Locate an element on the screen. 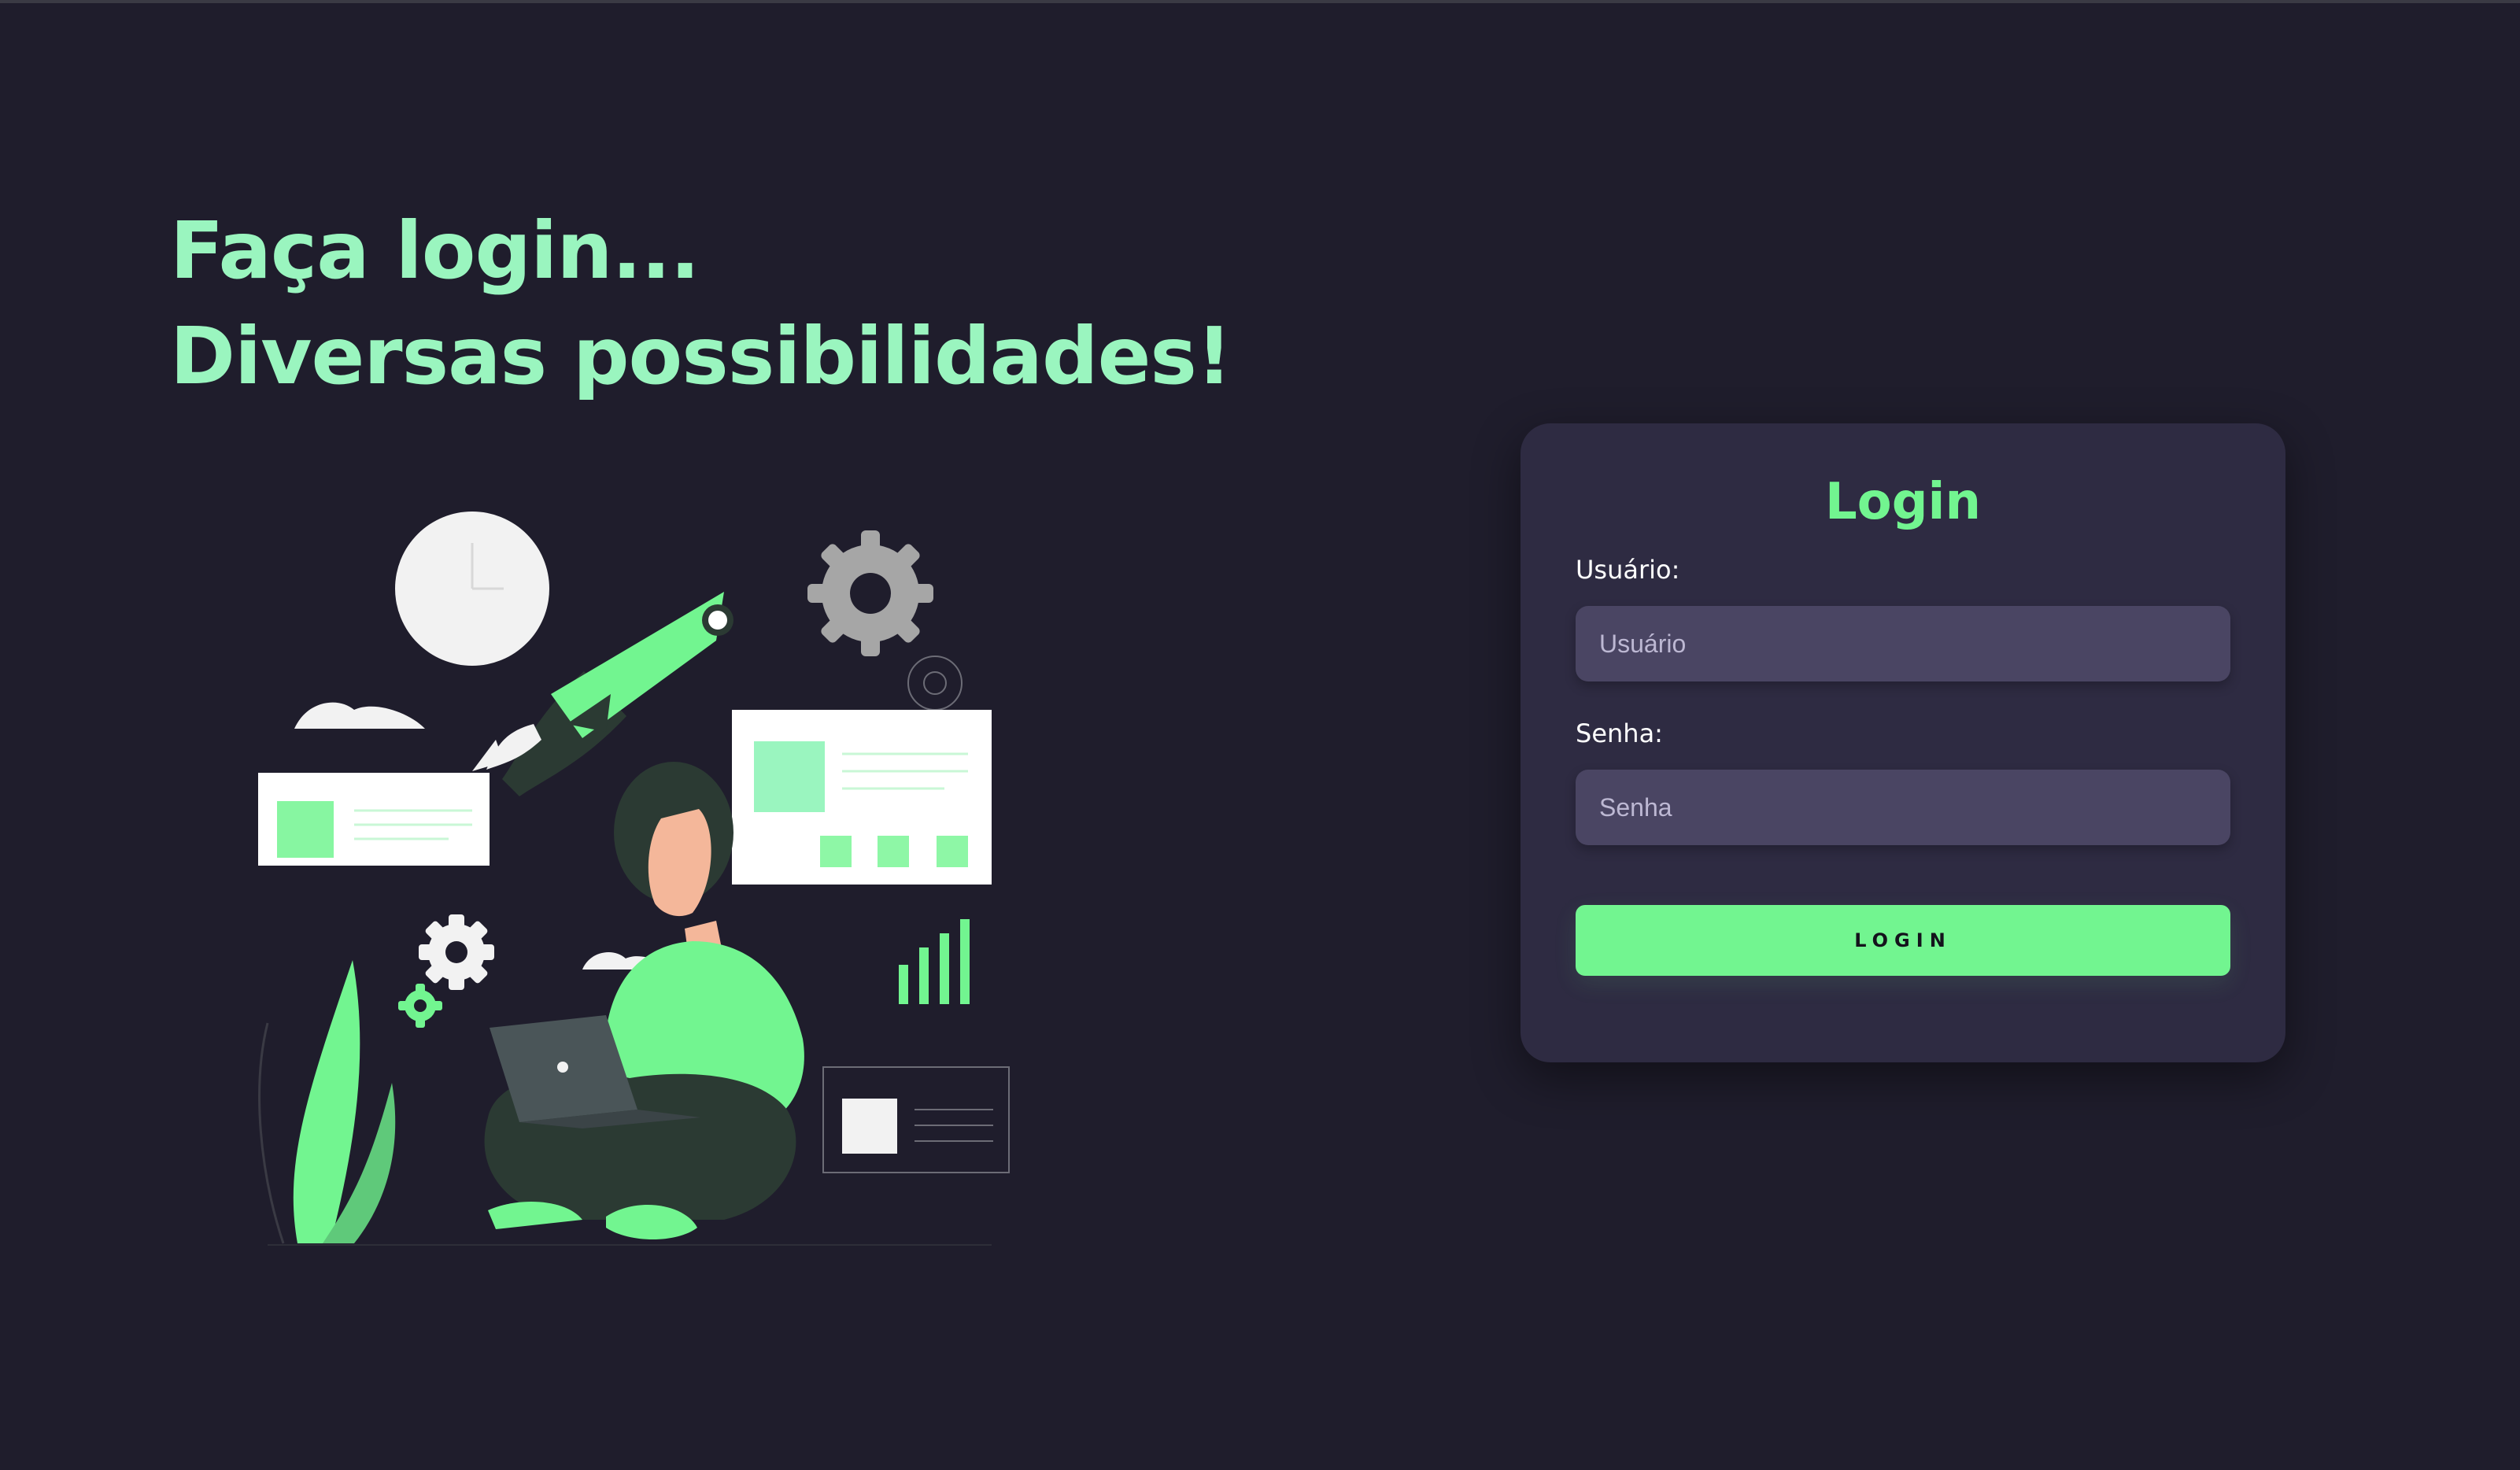  headline-line-2: Diversas possibilidades! is located at coordinates (701, 356).